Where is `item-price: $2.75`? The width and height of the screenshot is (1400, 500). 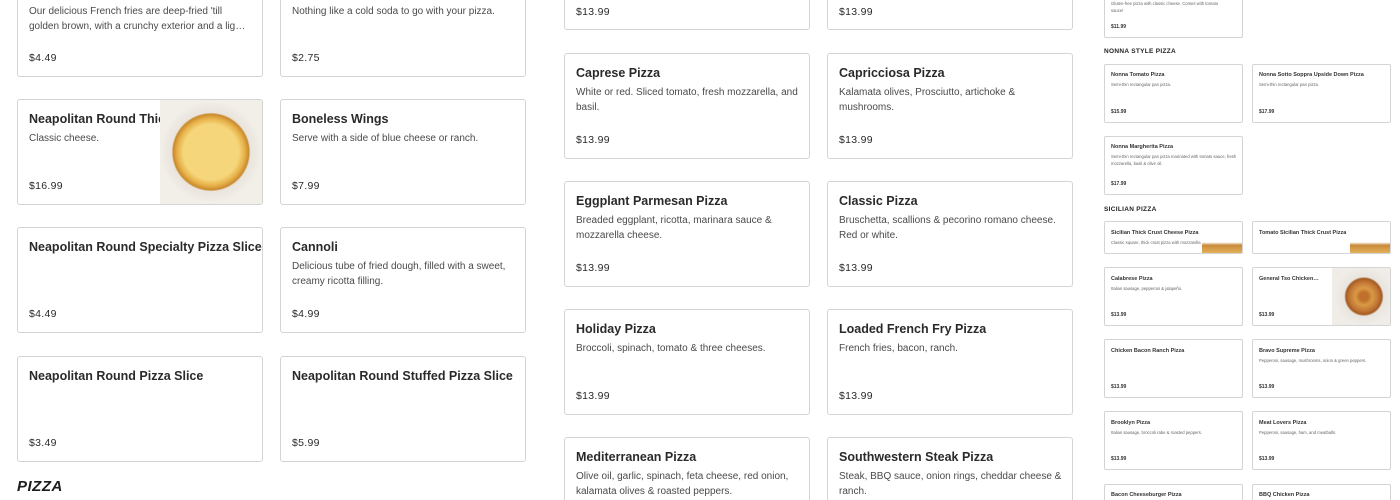 item-price: $2.75 is located at coordinates (306, 58).